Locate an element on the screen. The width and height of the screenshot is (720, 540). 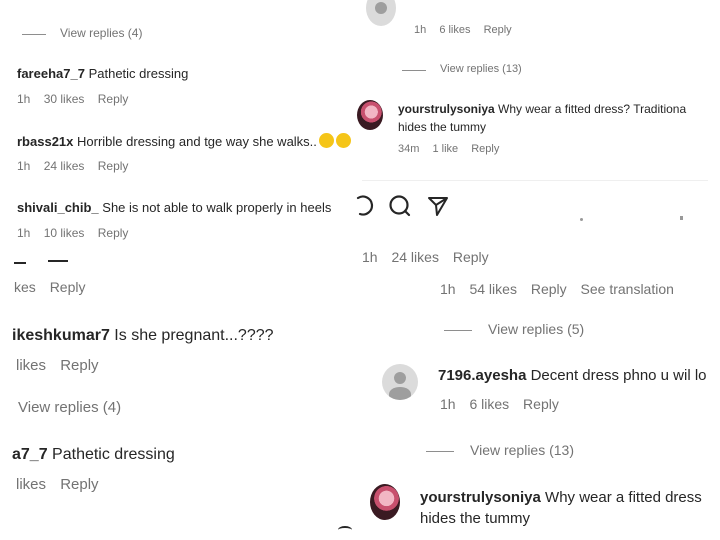
timestamp: 34m is located at coordinates (409, 149).